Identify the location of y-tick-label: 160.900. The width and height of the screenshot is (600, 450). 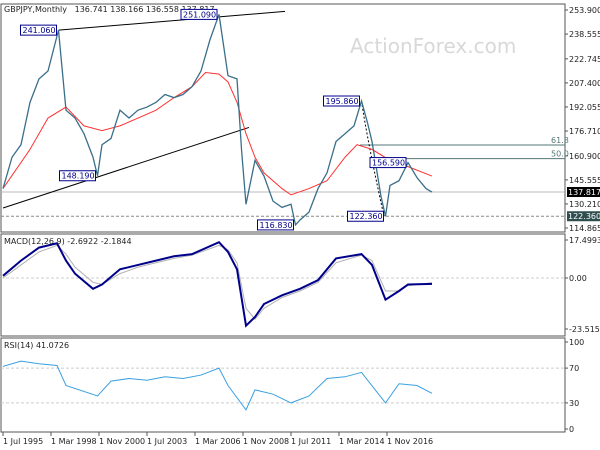
(584, 156).